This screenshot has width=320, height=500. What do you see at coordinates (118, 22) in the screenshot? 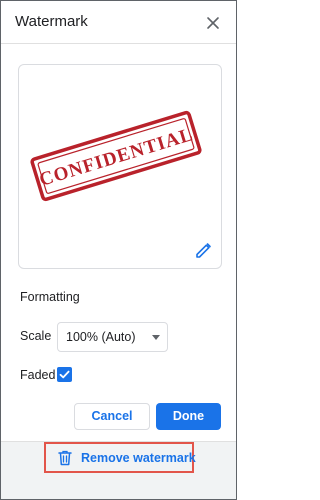
I see `panel-header: Watermark` at bounding box center [118, 22].